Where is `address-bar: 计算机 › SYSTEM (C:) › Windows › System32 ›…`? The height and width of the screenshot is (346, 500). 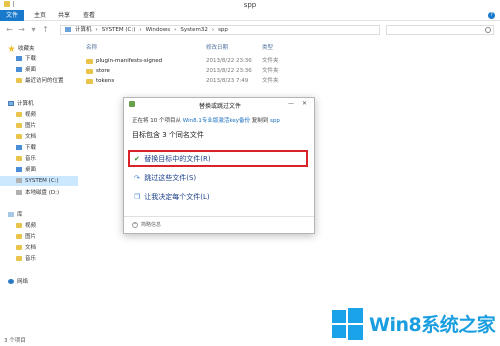
address-bar: 计算机 › SYSTEM (C:) › Windows › System32 ›… is located at coordinates (220, 30).